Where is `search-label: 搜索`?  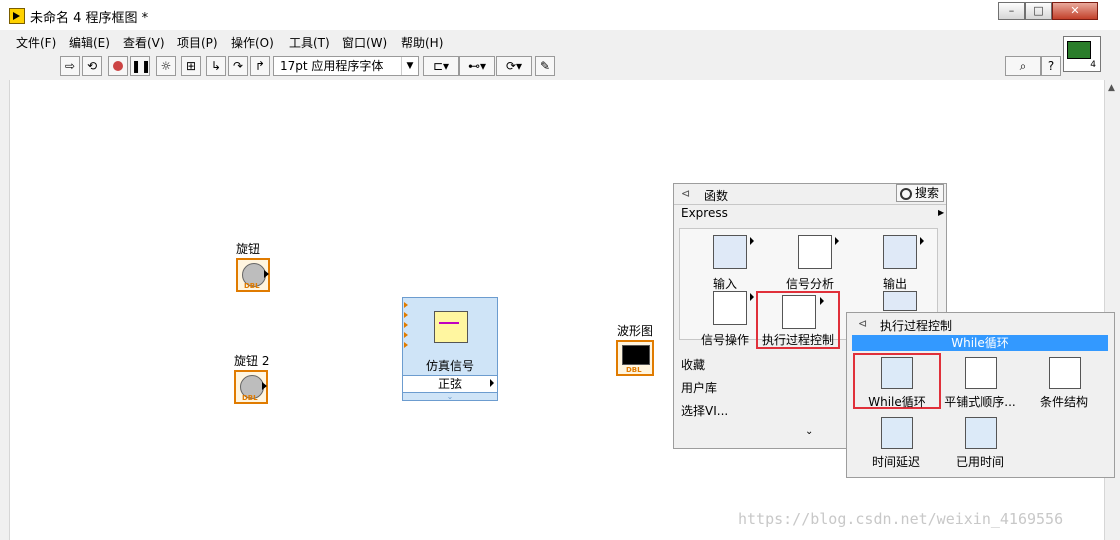 search-label: 搜索 is located at coordinates (927, 193).